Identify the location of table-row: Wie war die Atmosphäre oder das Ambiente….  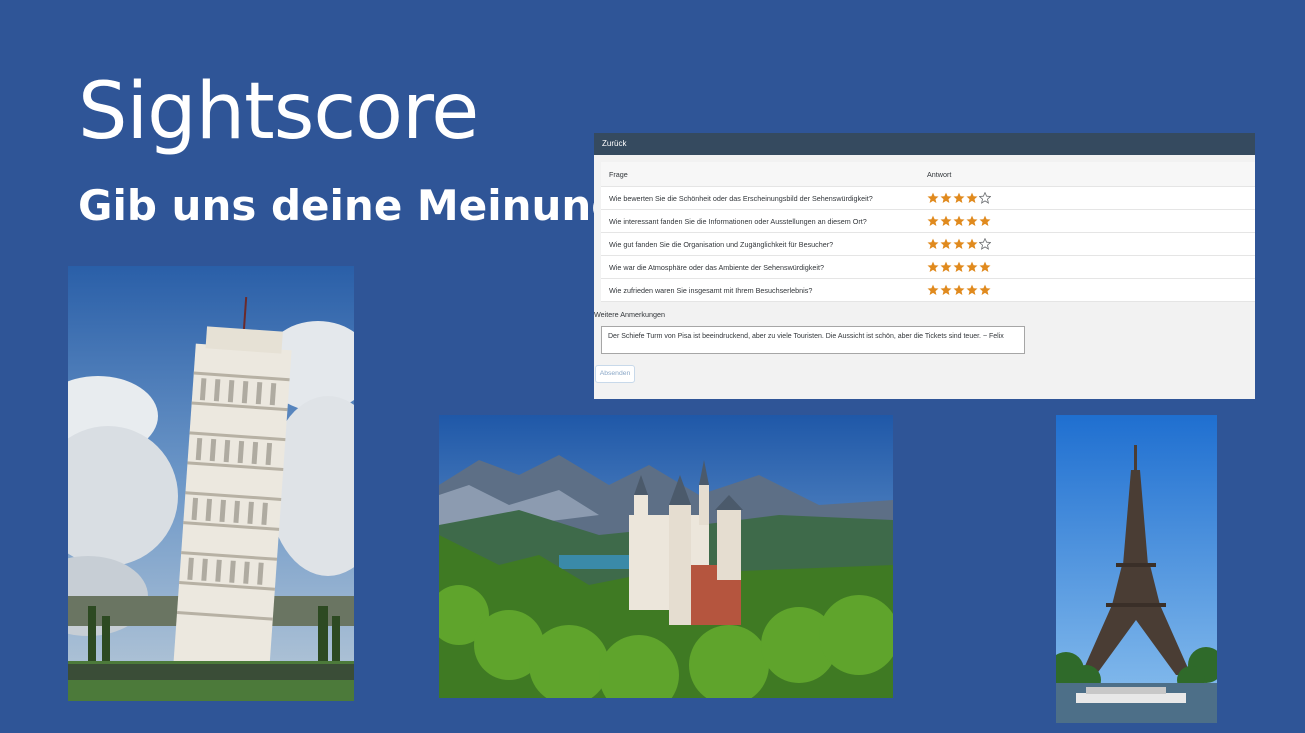
(928, 267).